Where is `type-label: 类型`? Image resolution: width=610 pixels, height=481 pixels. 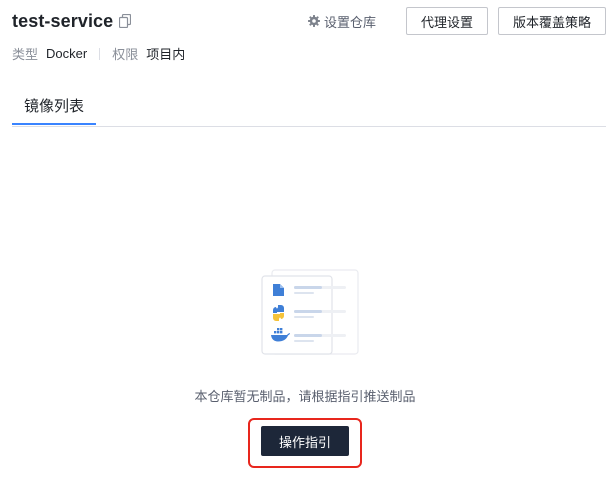
type-label: 类型 is located at coordinates (25, 54).